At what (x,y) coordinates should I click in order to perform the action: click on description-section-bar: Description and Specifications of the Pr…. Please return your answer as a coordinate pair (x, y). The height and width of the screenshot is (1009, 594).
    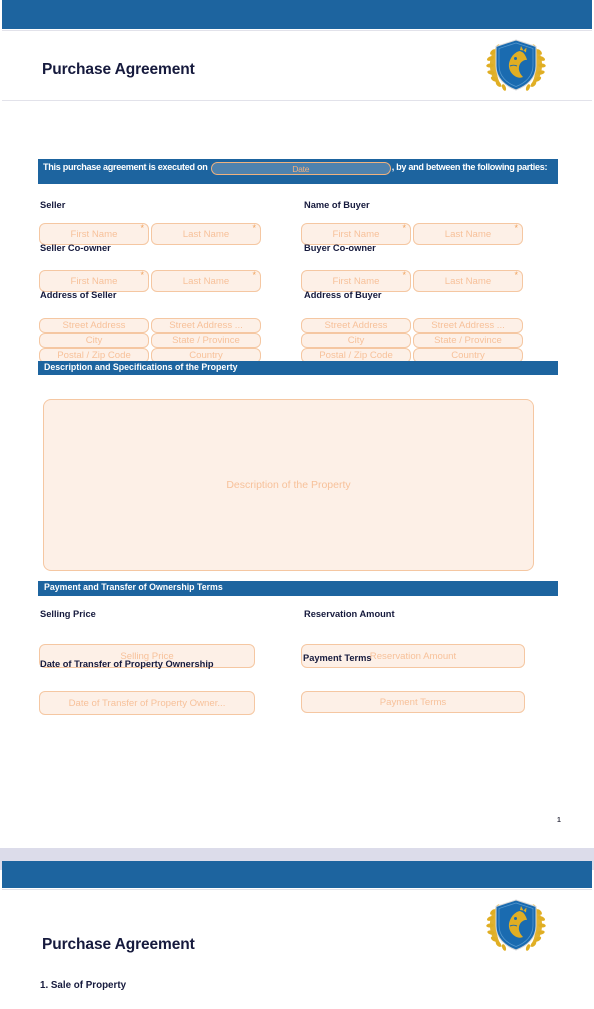
    Looking at the image, I should click on (298, 368).